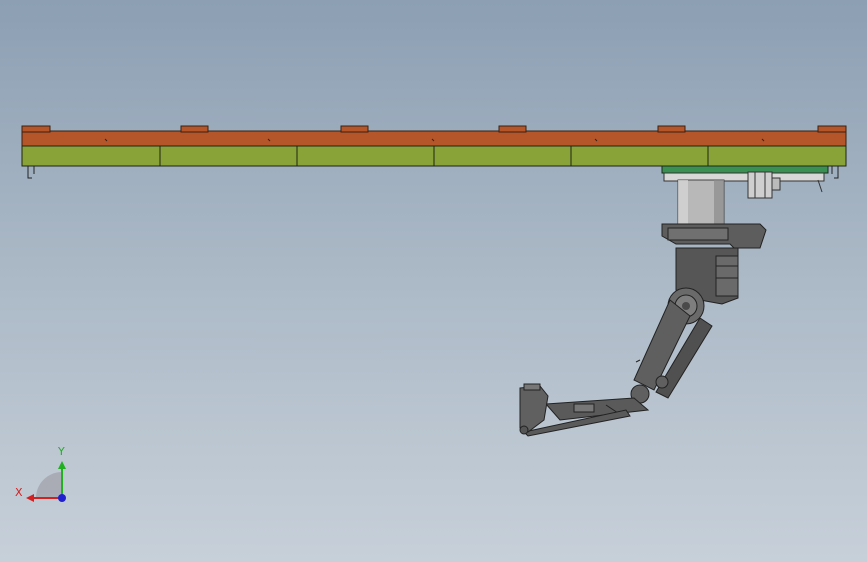 This screenshot has width=867, height=562. I want to click on robot-wrist, so click(534, 409).